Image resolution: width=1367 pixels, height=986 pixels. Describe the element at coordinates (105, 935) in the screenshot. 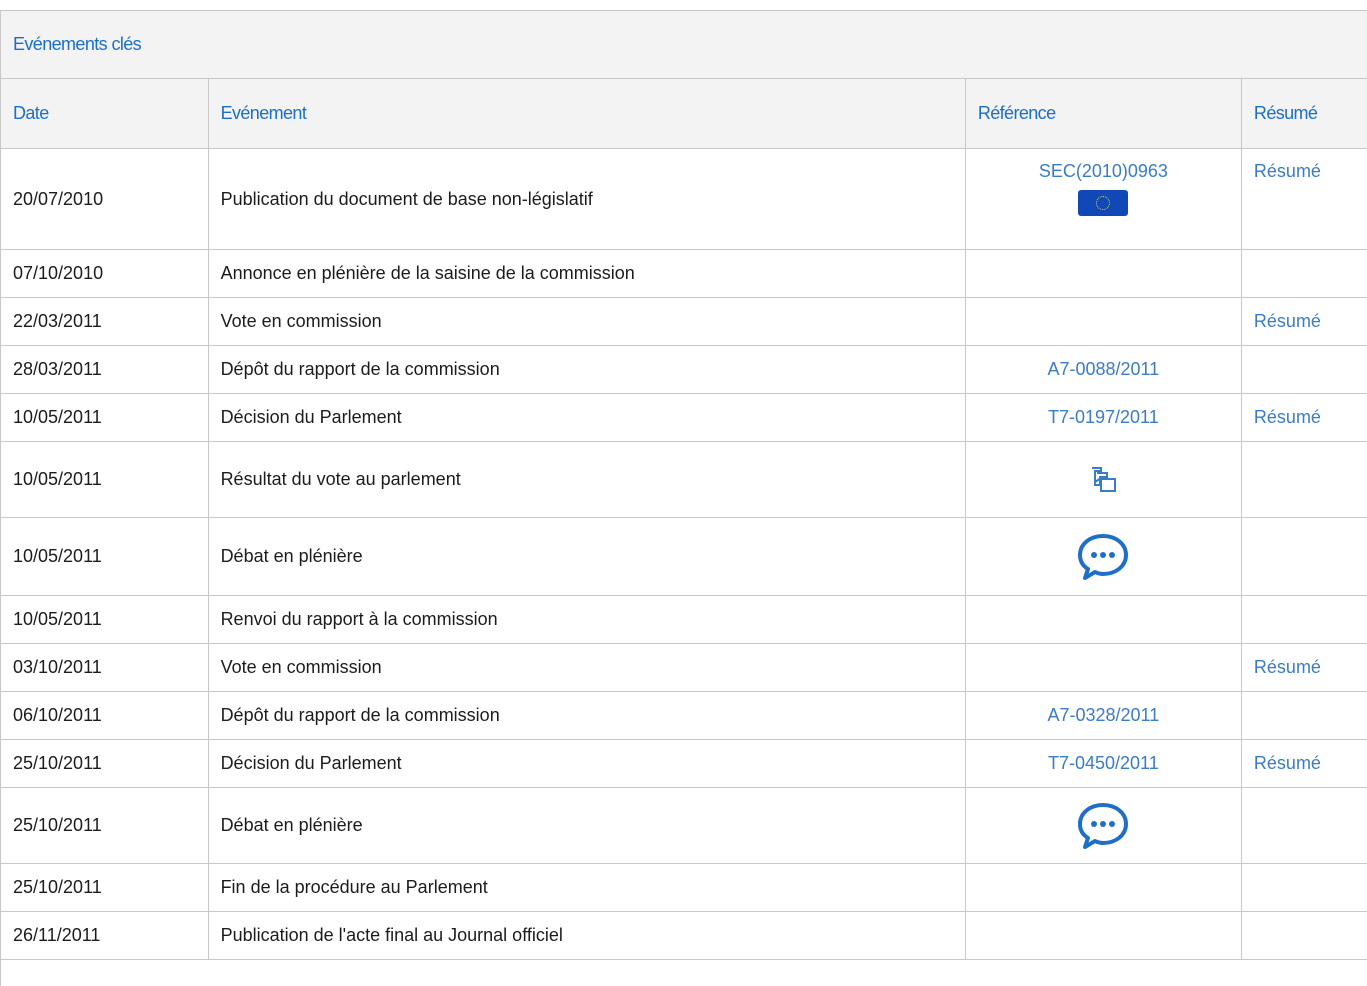

I see `event-date: 26/11/2011` at that location.